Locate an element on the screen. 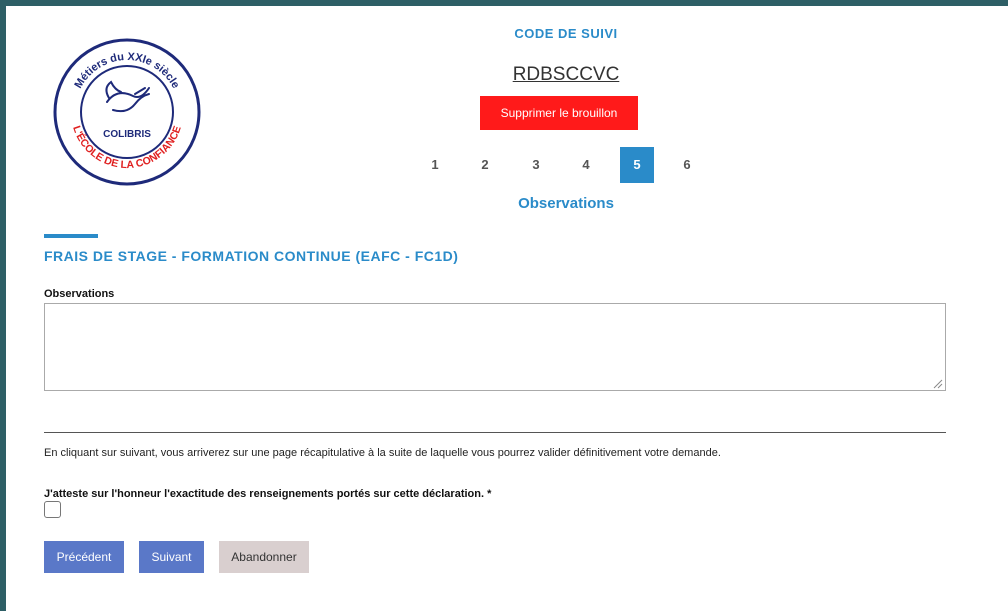 The height and width of the screenshot is (611, 1008). divider is located at coordinates (495, 432).